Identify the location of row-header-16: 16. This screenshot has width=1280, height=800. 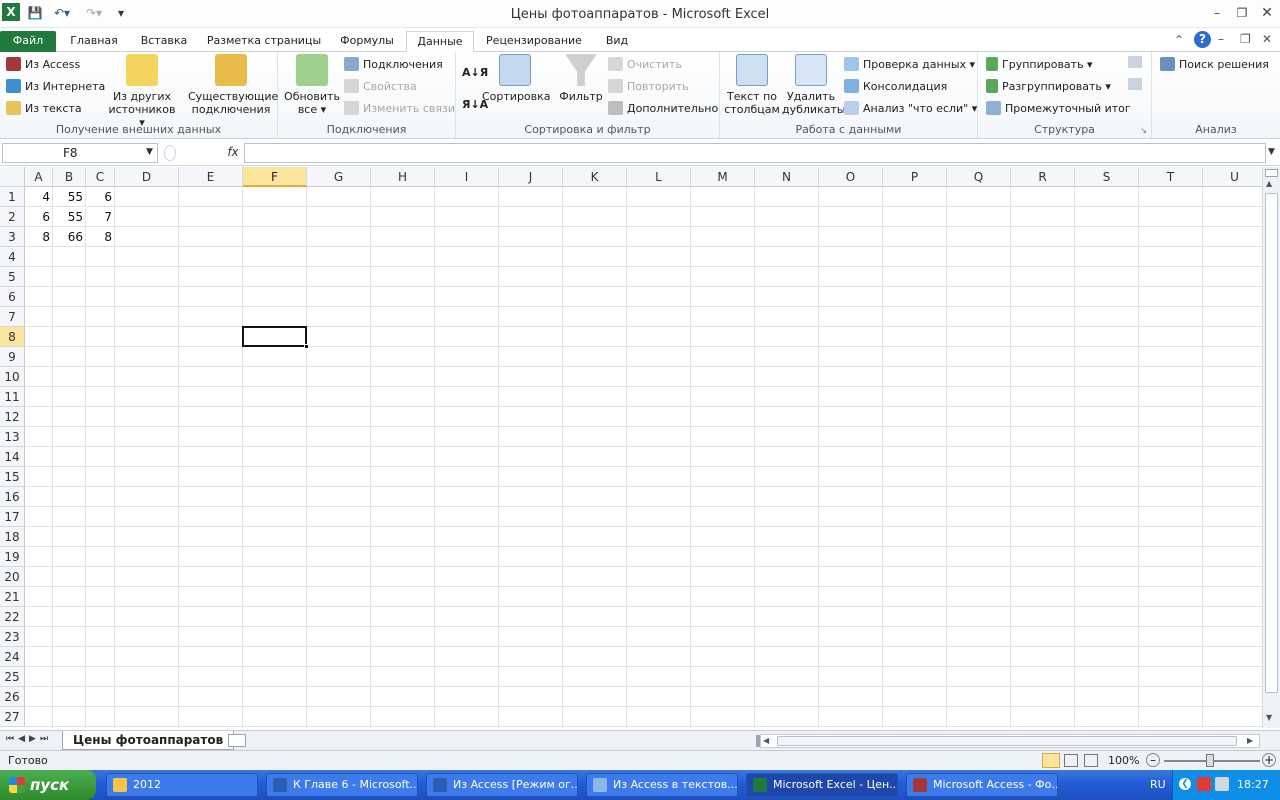
(12, 497).